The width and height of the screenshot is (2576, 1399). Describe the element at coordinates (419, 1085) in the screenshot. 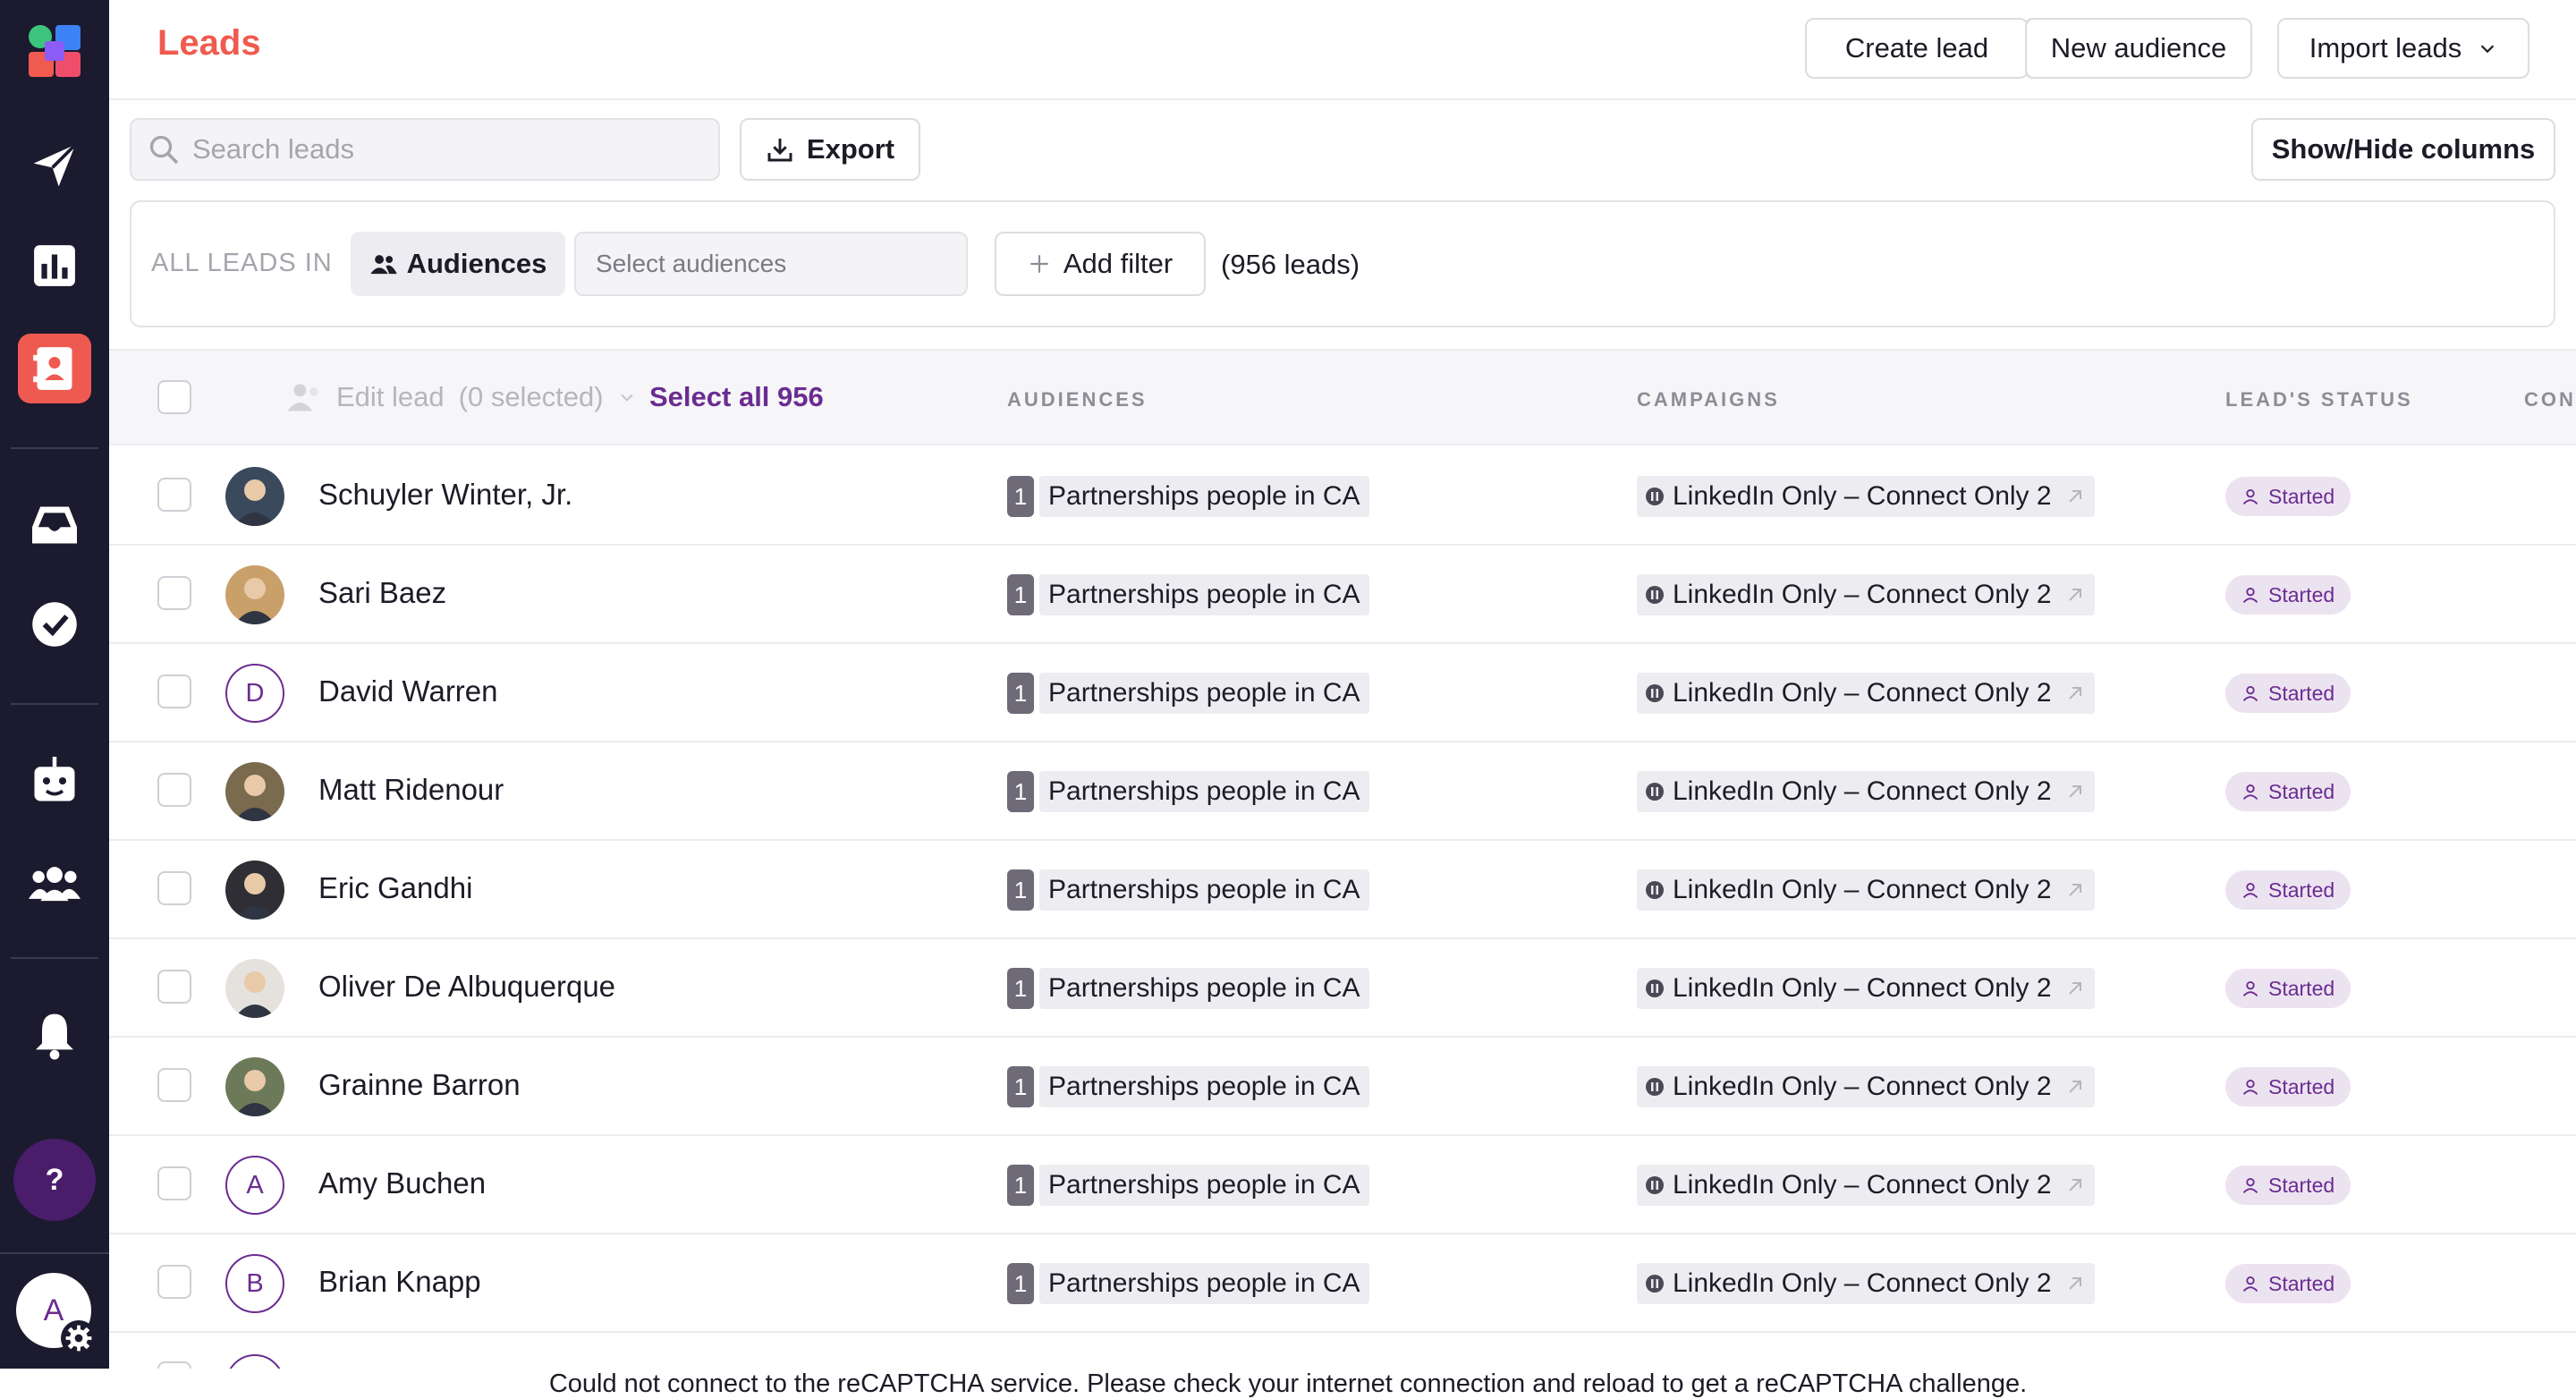

I see `lead-name: Grainne Barron` at that location.